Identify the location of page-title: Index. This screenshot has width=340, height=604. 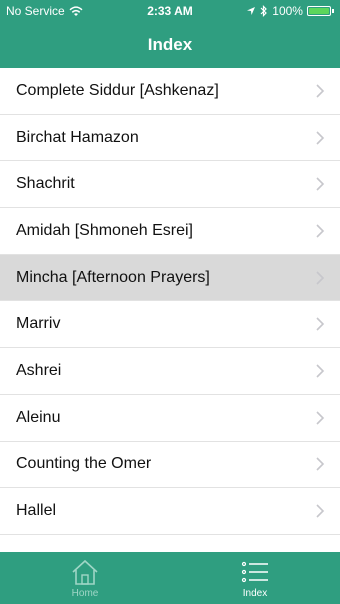
(170, 44).